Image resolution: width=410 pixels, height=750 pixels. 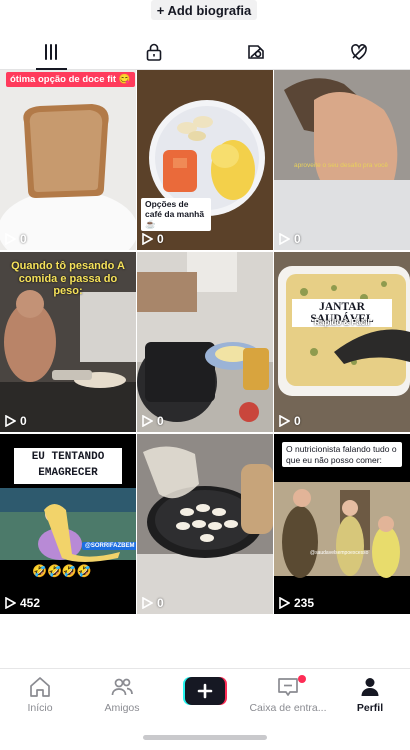 I want to click on create-plus-icon, so click(x=205, y=691).